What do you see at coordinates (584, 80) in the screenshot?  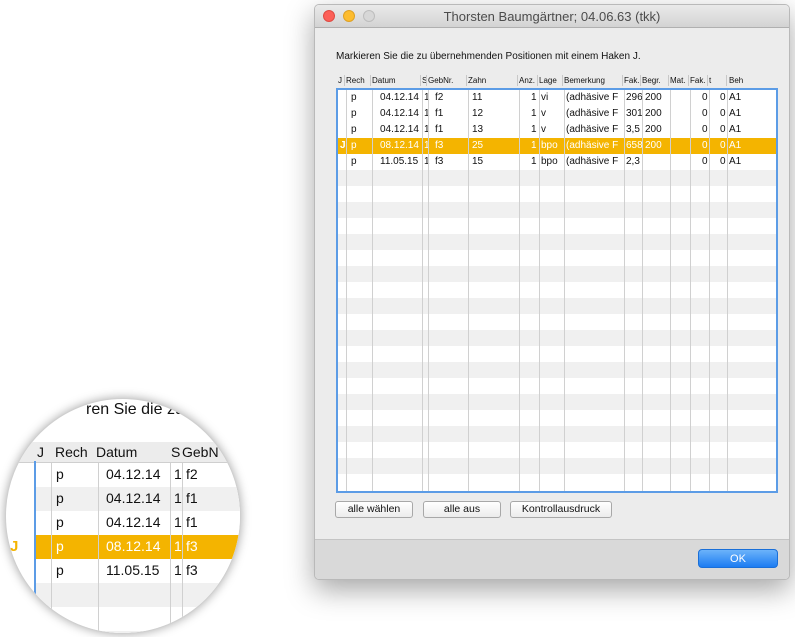 I see `header-bemerkung: Bemerkung` at bounding box center [584, 80].